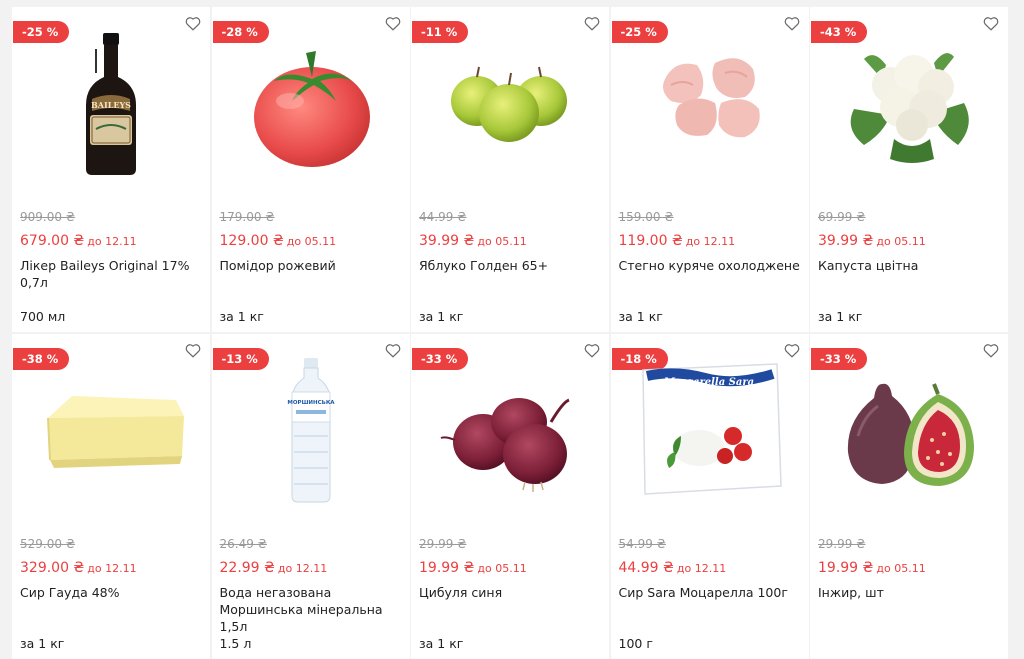 The height and width of the screenshot is (659, 1024). What do you see at coordinates (247, 217) in the screenshot?
I see `old-price: 179.00 ₴` at bounding box center [247, 217].